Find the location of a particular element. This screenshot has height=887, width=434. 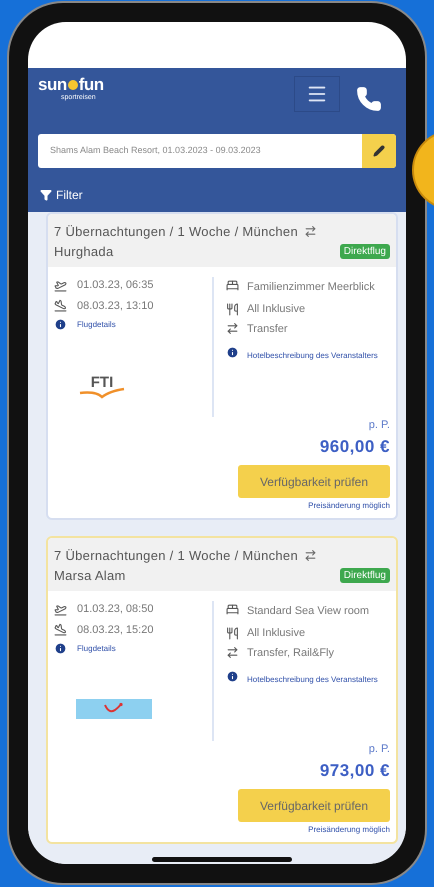

phone-icon is located at coordinates (369, 99).